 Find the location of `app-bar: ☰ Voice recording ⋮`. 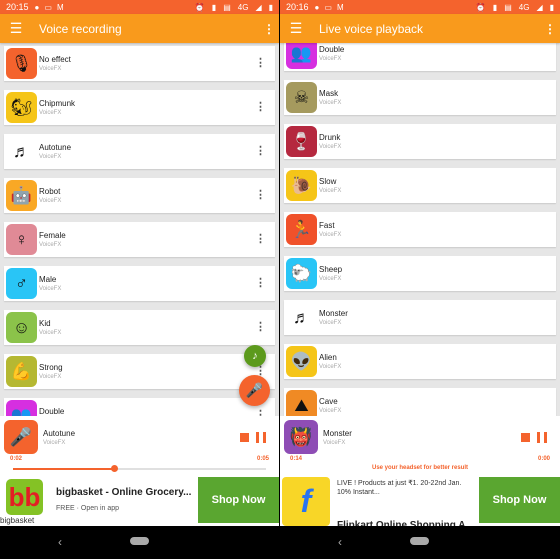

app-bar: ☰ Voice recording ⋮ is located at coordinates (139, 28).